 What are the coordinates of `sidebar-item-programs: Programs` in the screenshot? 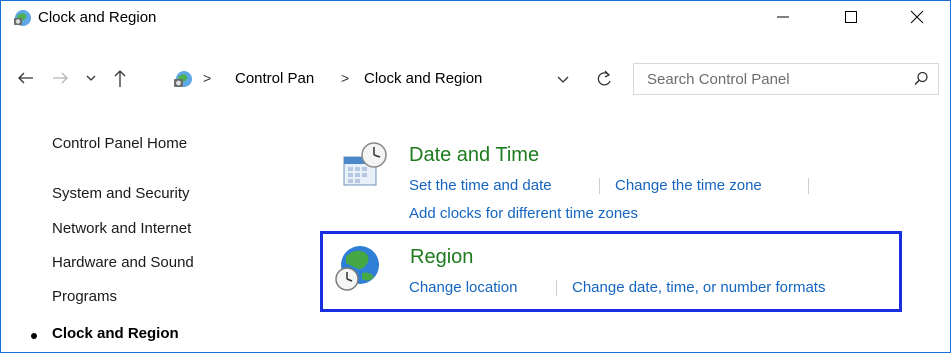 It's located at (84, 296).